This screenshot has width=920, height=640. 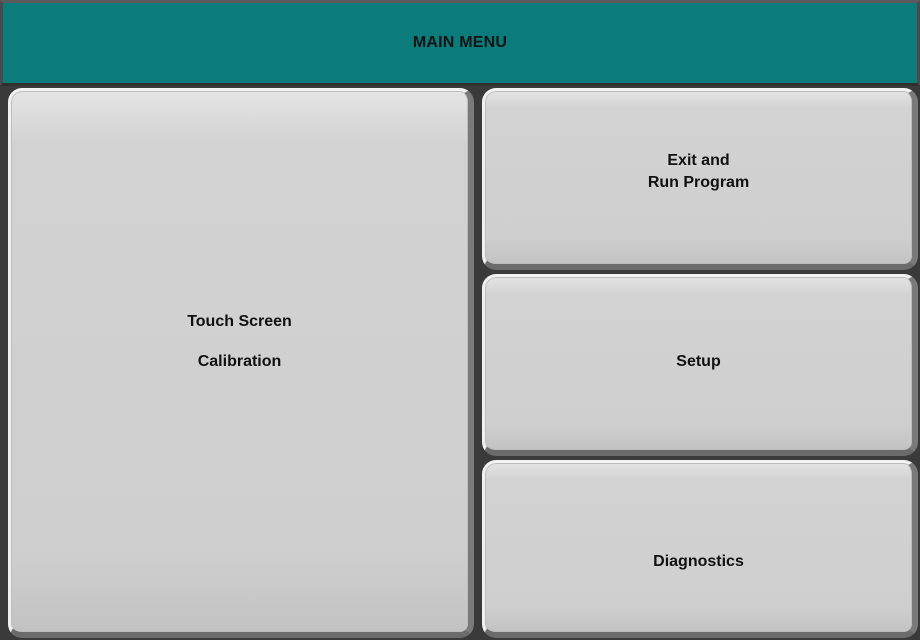 I want to click on exit-and-run-program-button: Exit and Run Program, so click(x=700, y=179).